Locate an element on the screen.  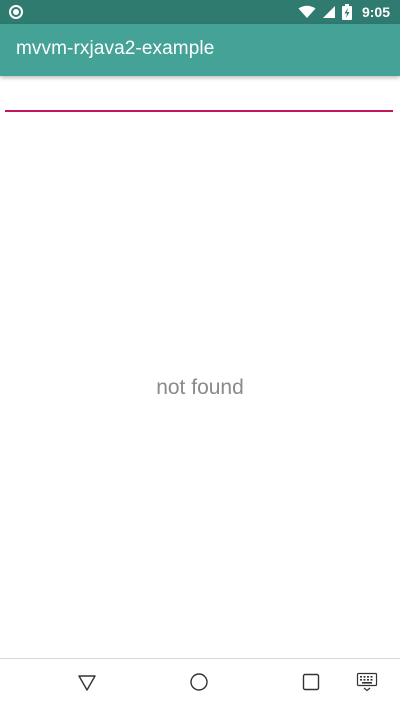
status-time: 9:05 is located at coordinates (375, 12).